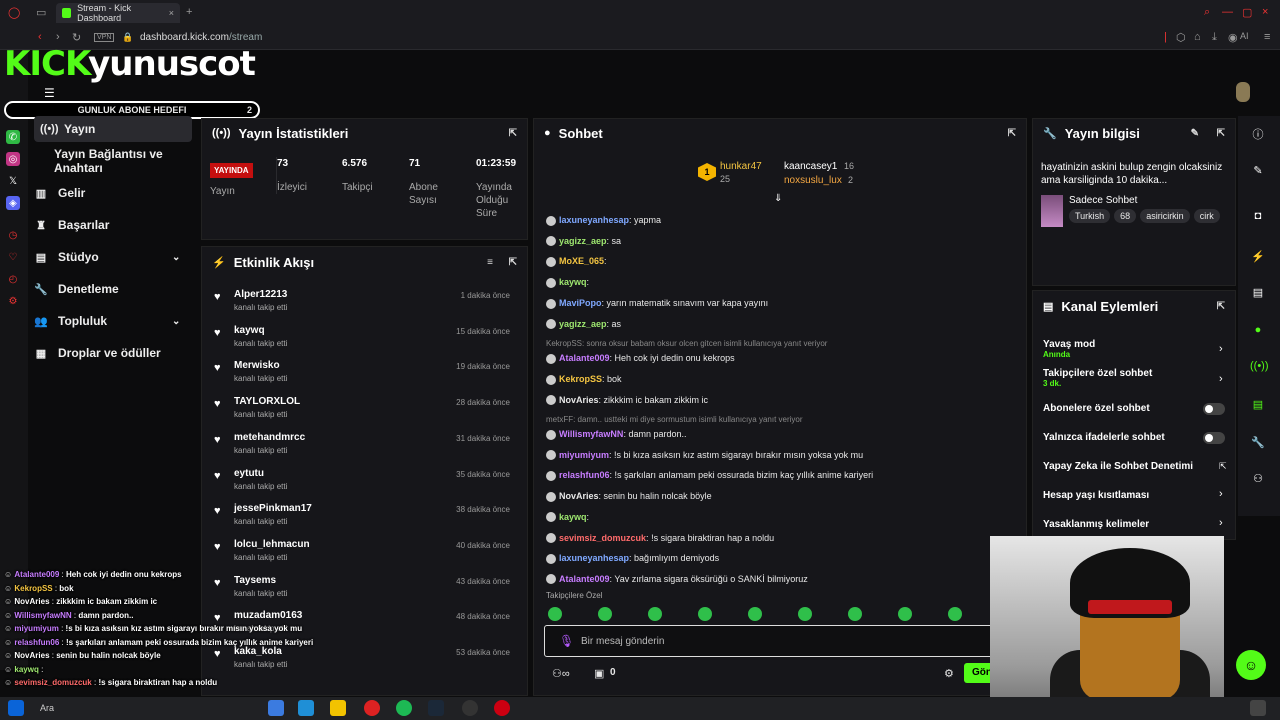 The width and height of the screenshot is (1280, 720). Describe the element at coordinates (366, 376) in the screenshot. I see `activity-item: ♥ Merwisko kanalı takip etti 19 dakika önce` at that location.